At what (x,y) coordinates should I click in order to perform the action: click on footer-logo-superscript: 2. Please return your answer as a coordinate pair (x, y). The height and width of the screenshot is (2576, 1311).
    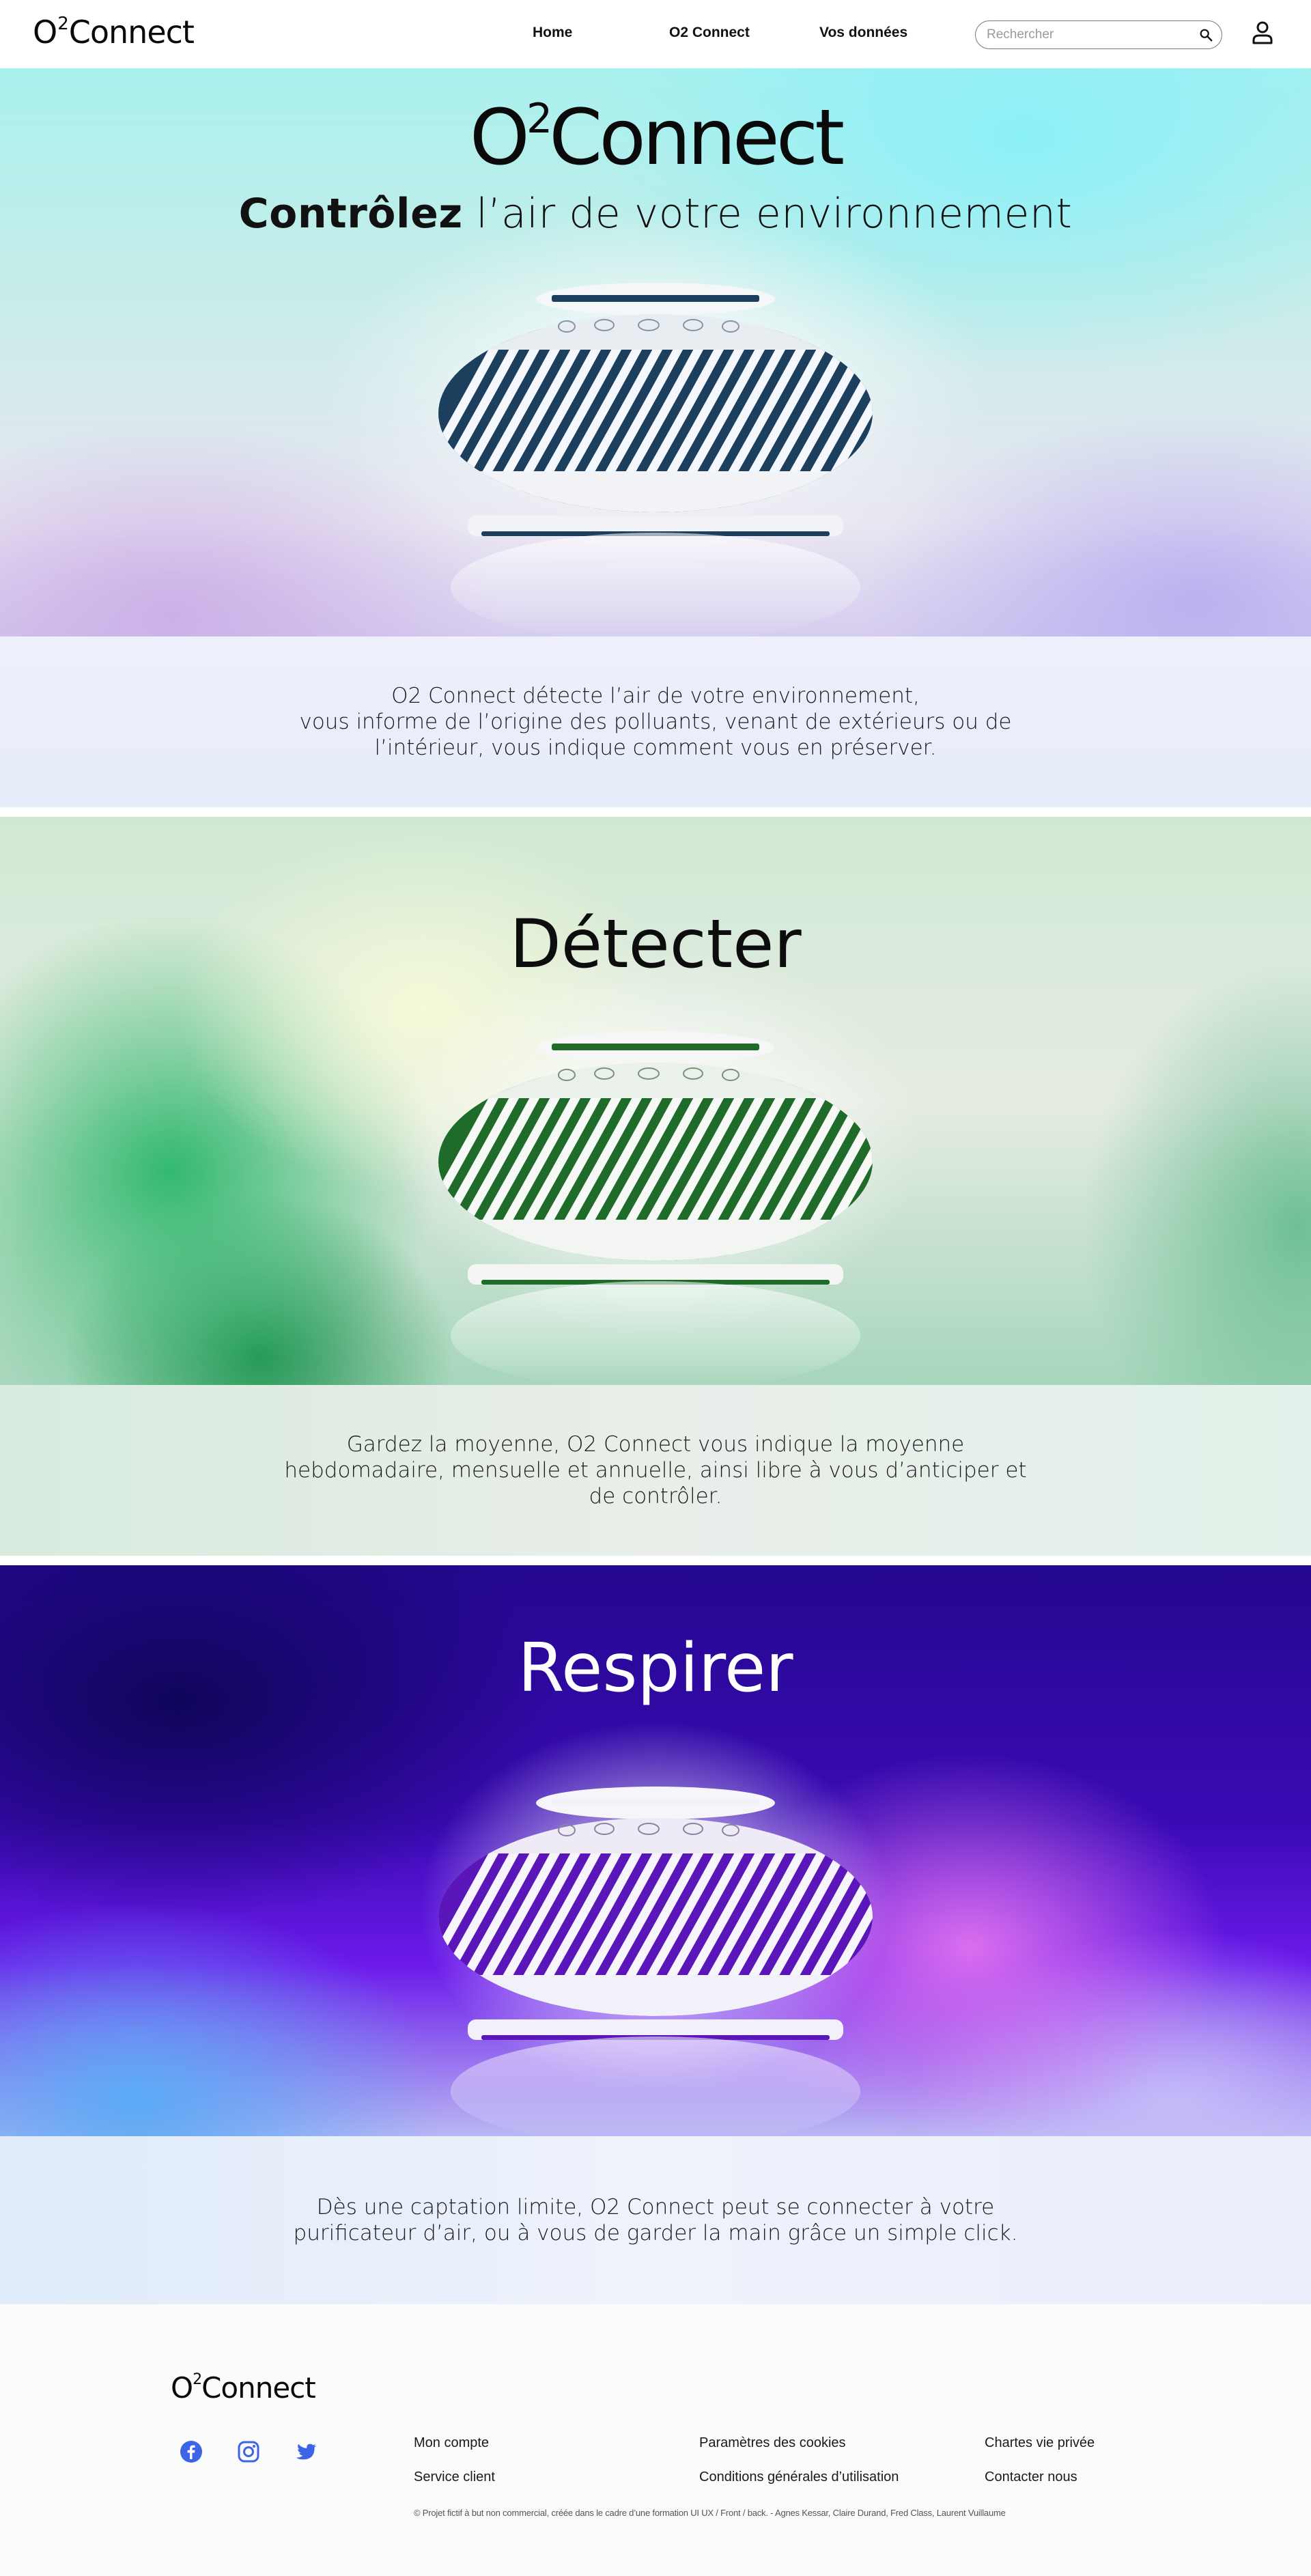
    Looking at the image, I should click on (197, 2379).